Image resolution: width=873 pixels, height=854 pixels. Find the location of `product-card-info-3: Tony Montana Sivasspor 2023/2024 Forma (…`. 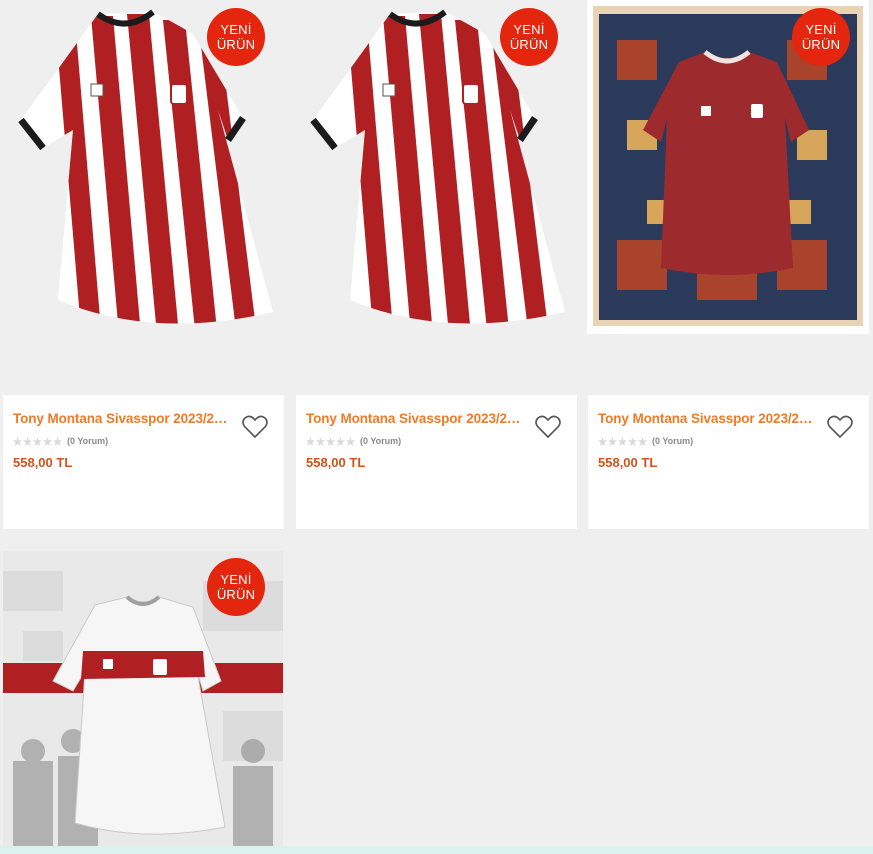

product-card-info-3: Tony Montana Sivasspor 2023/2024 Forma (… is located at coordinates (728, 462).